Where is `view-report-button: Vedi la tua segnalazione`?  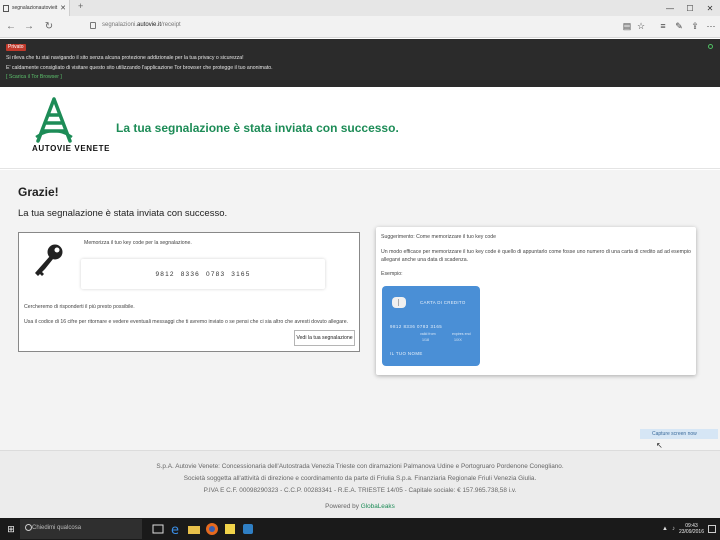 view-report-button: Vedi la tua segnalazione is located at coordinates (324, 338).